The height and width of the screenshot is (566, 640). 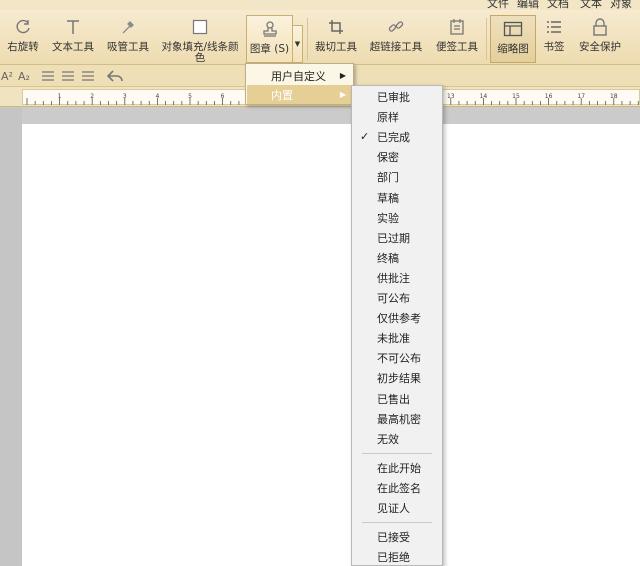 What do you see at coordinates (388, 439) in the screenshot?
I see `stamp-menu-item-label: 无效` at bounding box center [388, 439].